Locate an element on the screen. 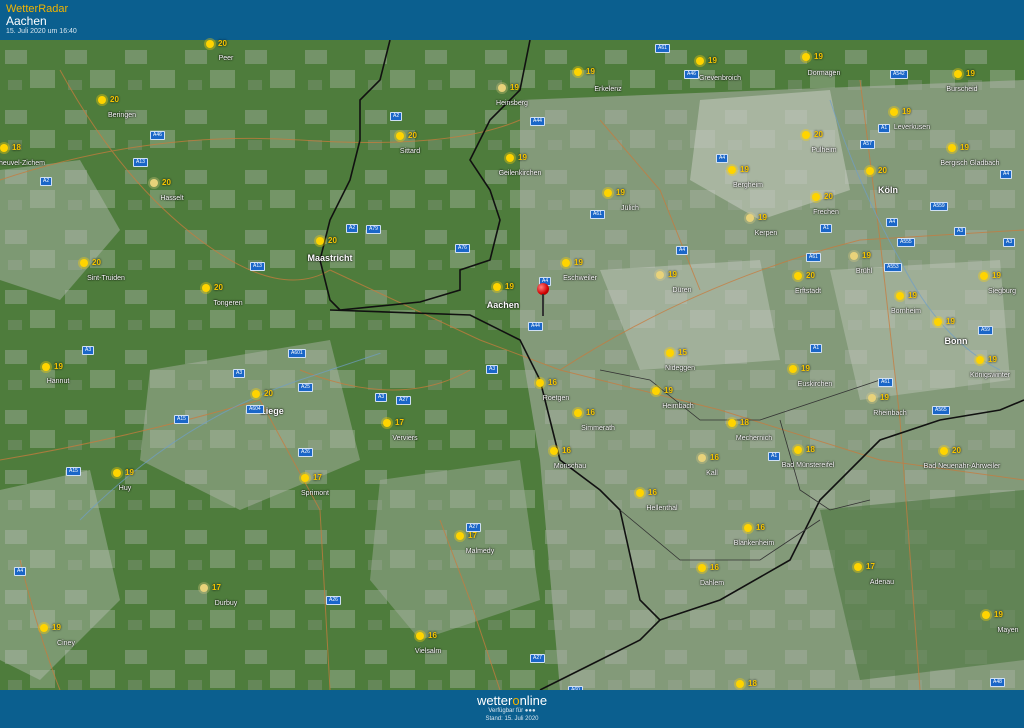 The image size is (1024, 728). city-label: Roetgen is located at coordinates (556, 398).